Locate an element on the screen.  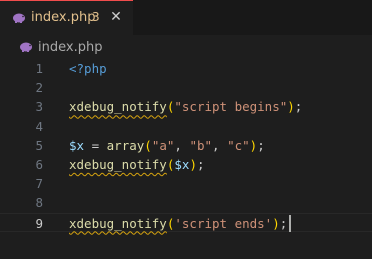
line-number: 2 is located at coordinates (39, 88).